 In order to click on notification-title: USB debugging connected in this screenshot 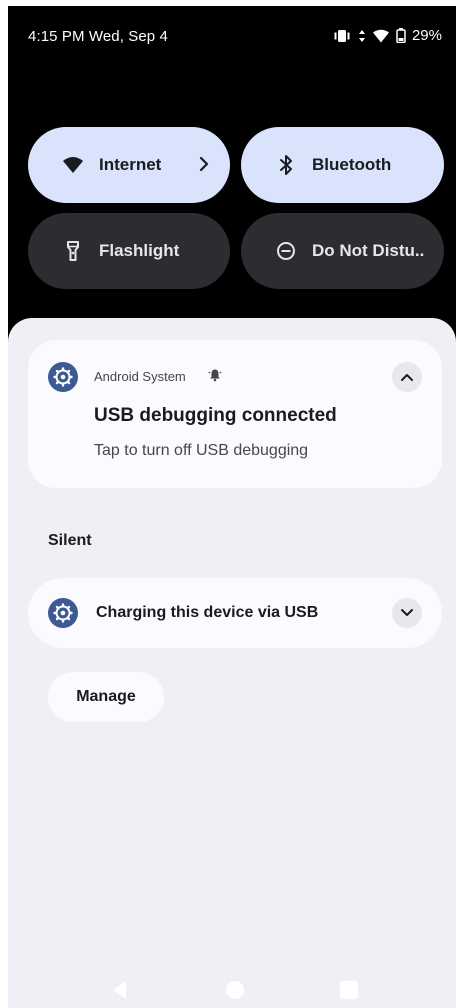, I will do `click(215, 415)`.